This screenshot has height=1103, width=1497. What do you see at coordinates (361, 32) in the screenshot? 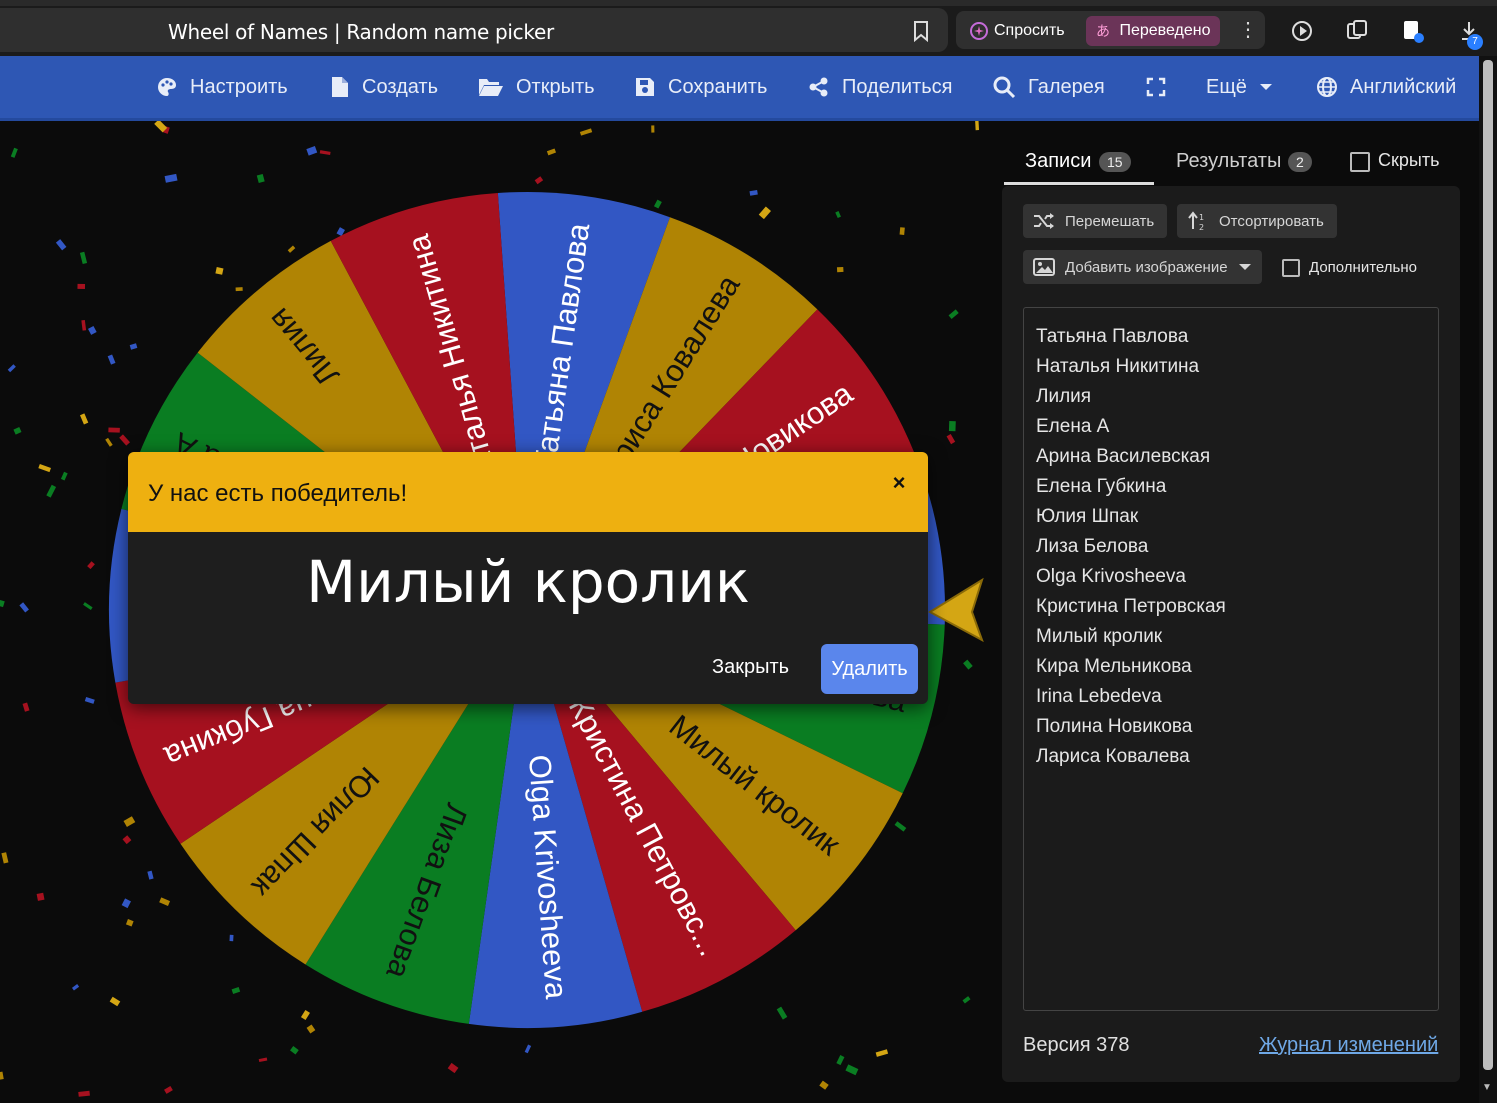
I see `page-title: Wheel of Names | Random name picker` at bounding box center [361, 32].